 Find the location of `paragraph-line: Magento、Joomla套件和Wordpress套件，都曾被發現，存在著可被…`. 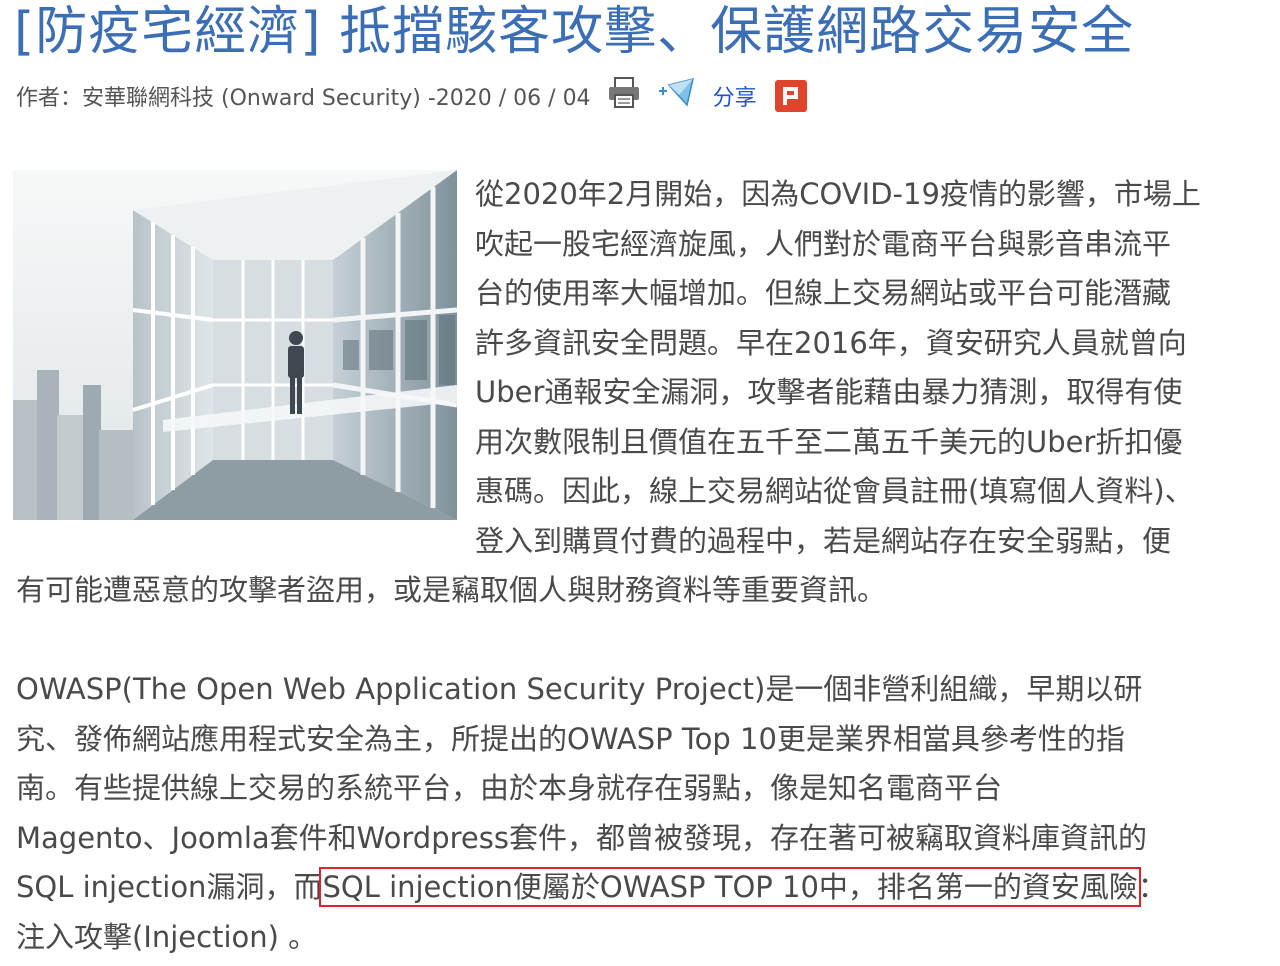

paragraph-line: Magento、Joomla套件和Wordpress套件，都曾被發現，存在著可被… is located at coordinates (581, 837).